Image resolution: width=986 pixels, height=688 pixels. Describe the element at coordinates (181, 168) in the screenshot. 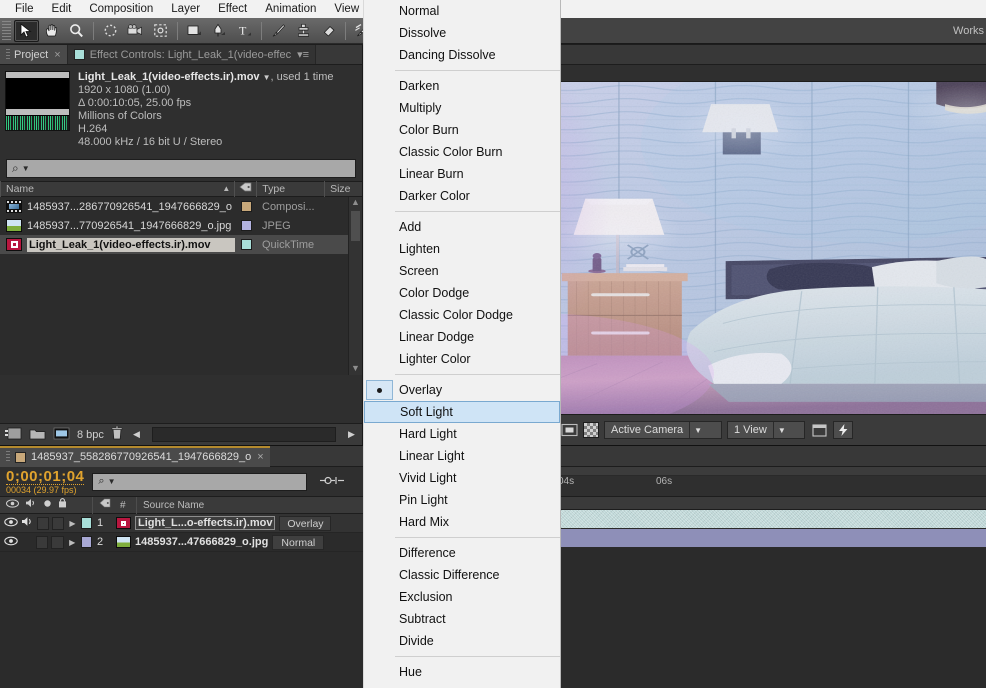

I see `project-search-input: ⌕ ▼` at that location.